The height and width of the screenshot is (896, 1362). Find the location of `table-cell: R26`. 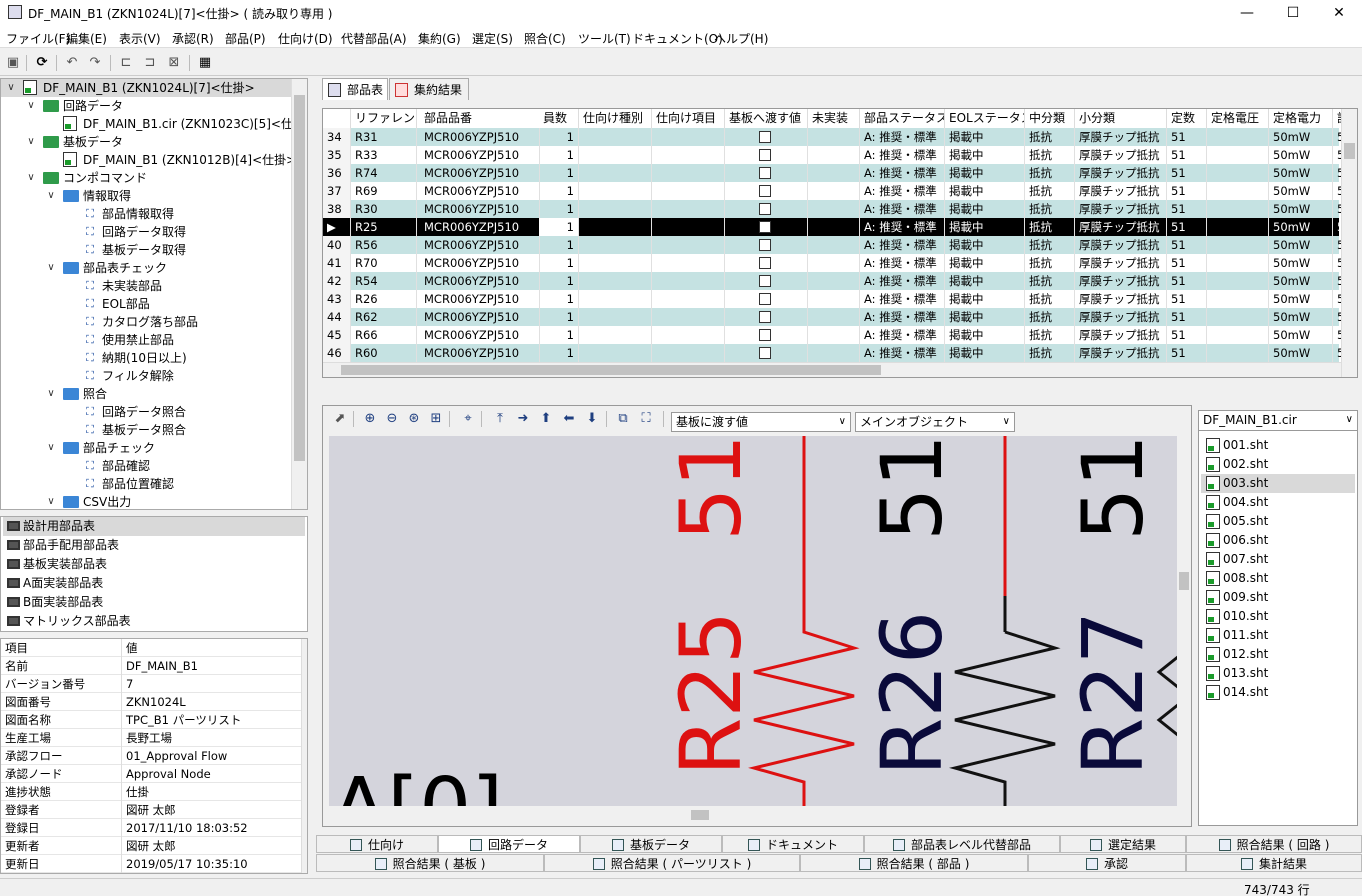

table-cell: R26 is located at coordinates (384, 299).